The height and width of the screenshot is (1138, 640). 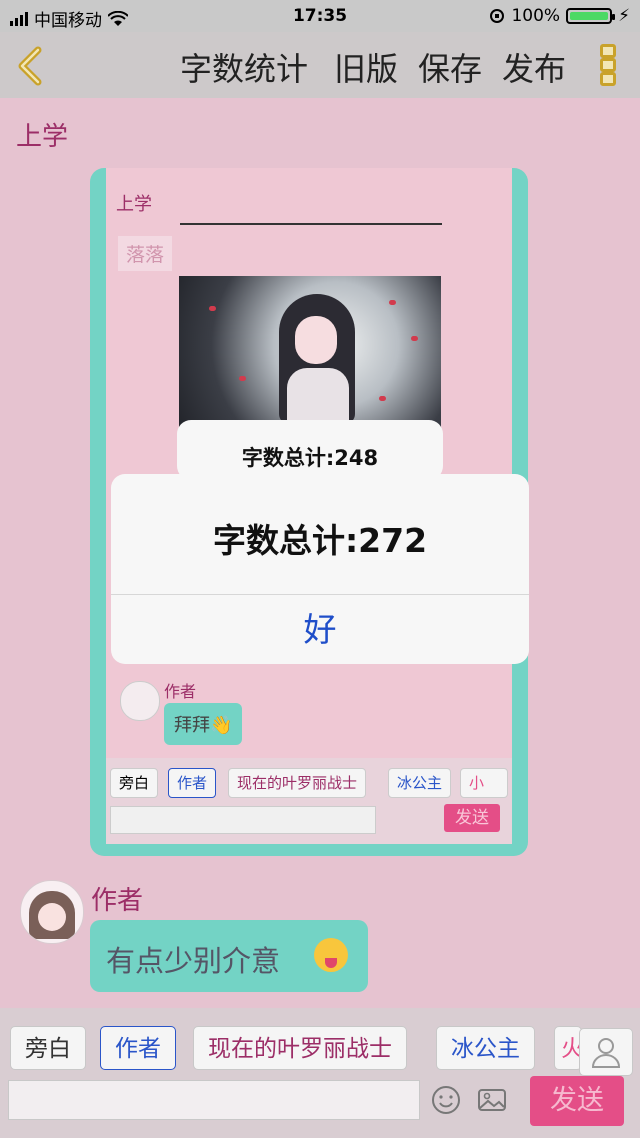 I want to click on story-title: 上学, so click(x=42, y=137).